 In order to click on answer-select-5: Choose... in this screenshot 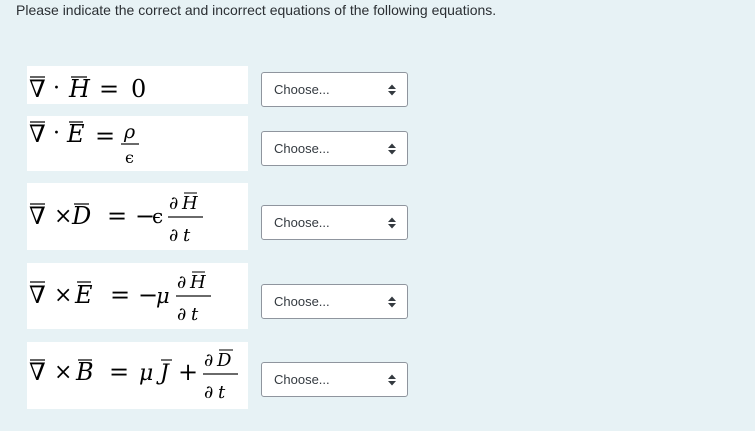, I will do `click(334, 379)`.